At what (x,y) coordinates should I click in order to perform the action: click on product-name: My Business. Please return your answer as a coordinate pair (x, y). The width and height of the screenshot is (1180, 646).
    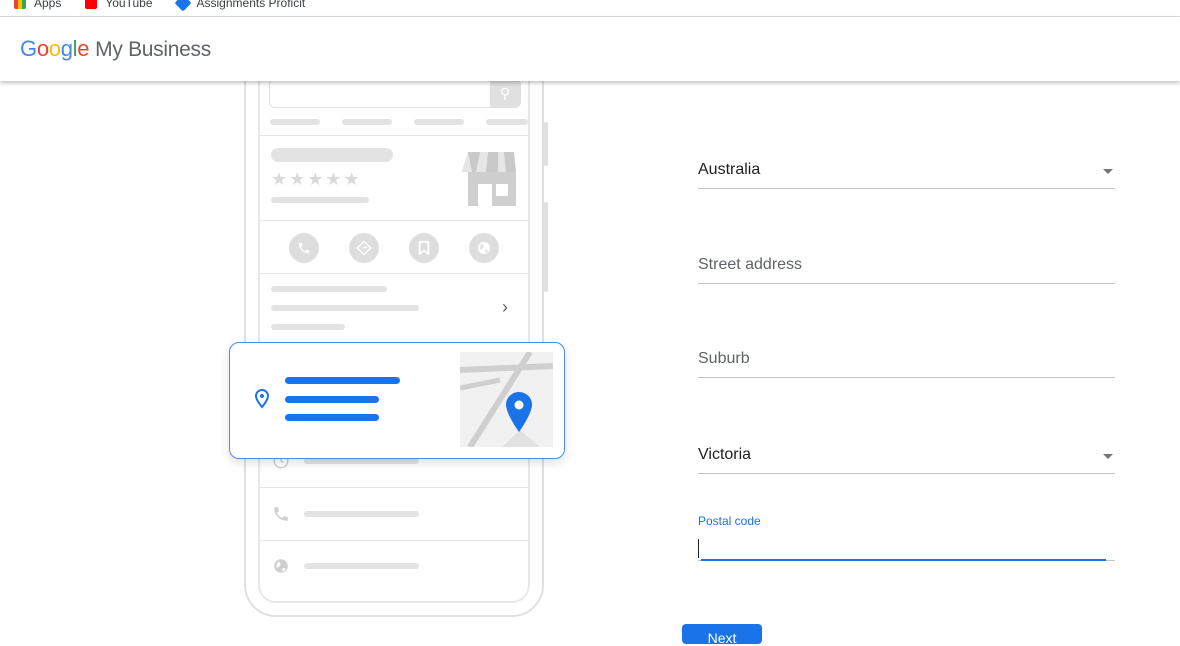
    Looking at the image, I should click on (153, 49).